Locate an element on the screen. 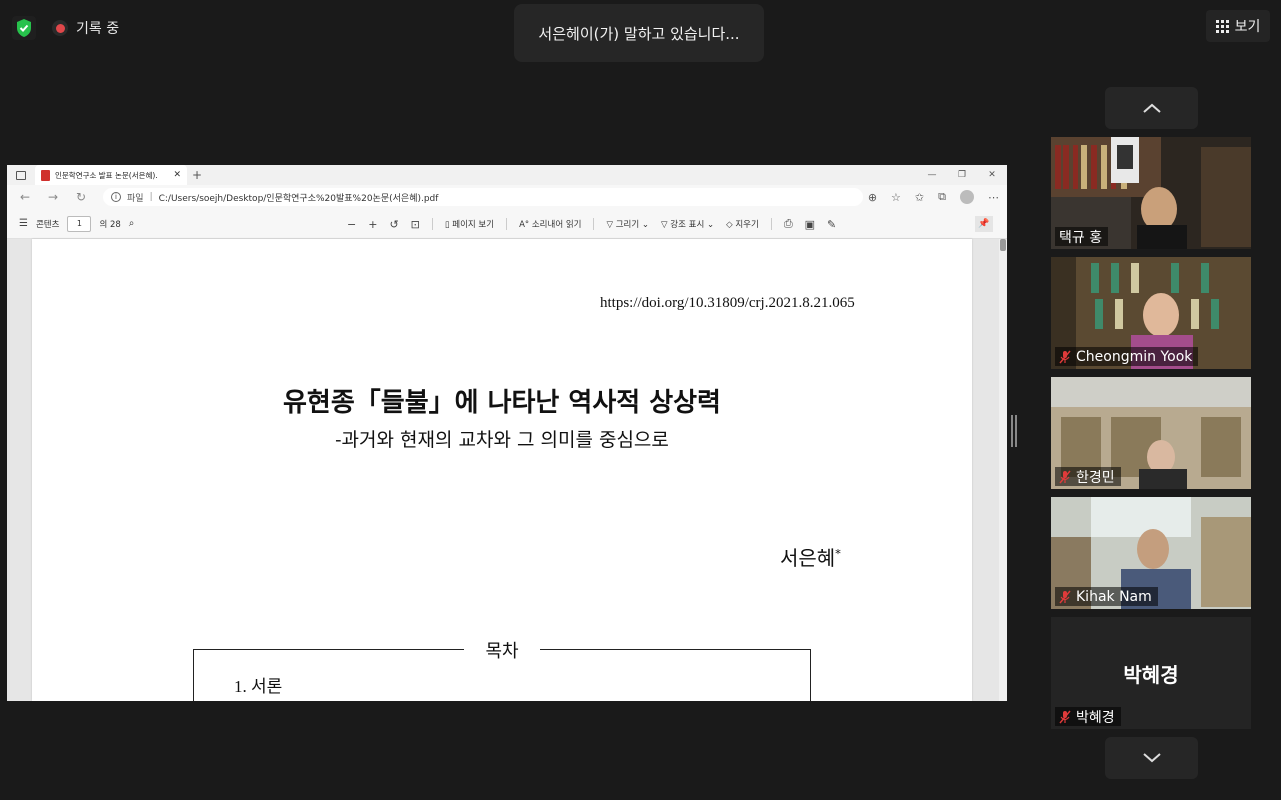  zoom-out-icon: − is located at coordinates (351, 224).